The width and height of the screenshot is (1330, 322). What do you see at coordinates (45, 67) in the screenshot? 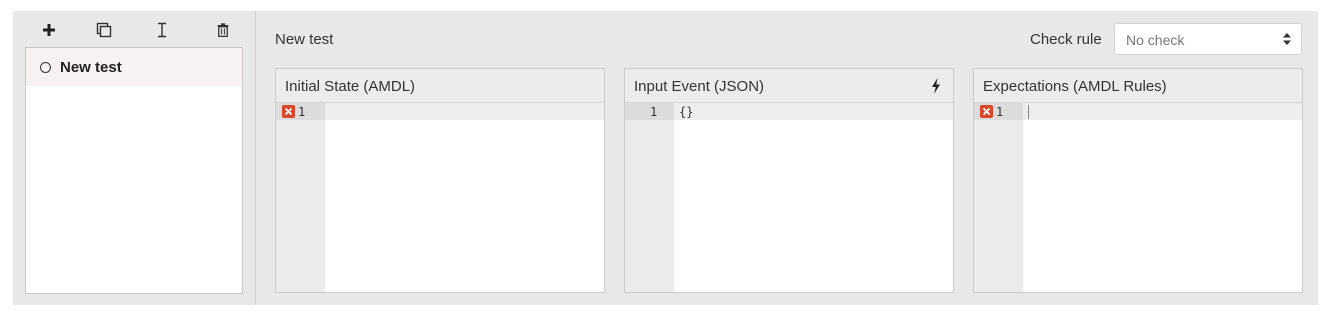
I see `test-radio` at bounding box center [45, 67].